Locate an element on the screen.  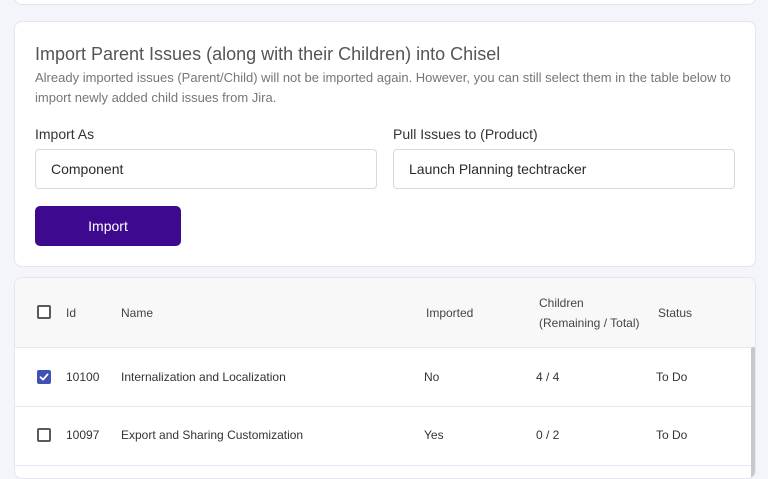
header-name: Name is located at coordinates (137, 313).